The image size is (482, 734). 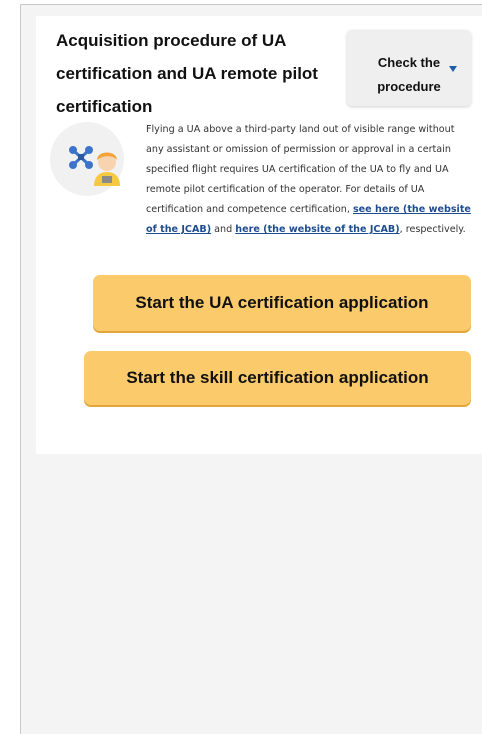 What do you see at coordinates (317, 229) in the screenshot?
I see `jcab-link-competence-certification: here (the website of the JCAB)` at bounding box center [317, 229].